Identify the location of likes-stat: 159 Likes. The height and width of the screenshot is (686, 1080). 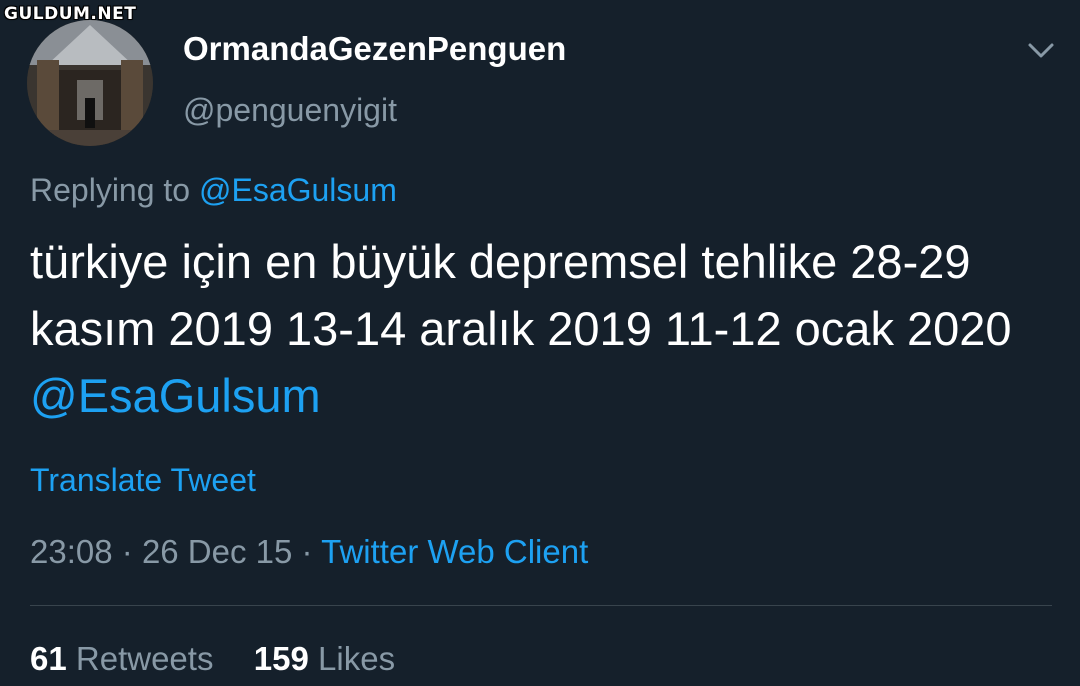
(324, 658).